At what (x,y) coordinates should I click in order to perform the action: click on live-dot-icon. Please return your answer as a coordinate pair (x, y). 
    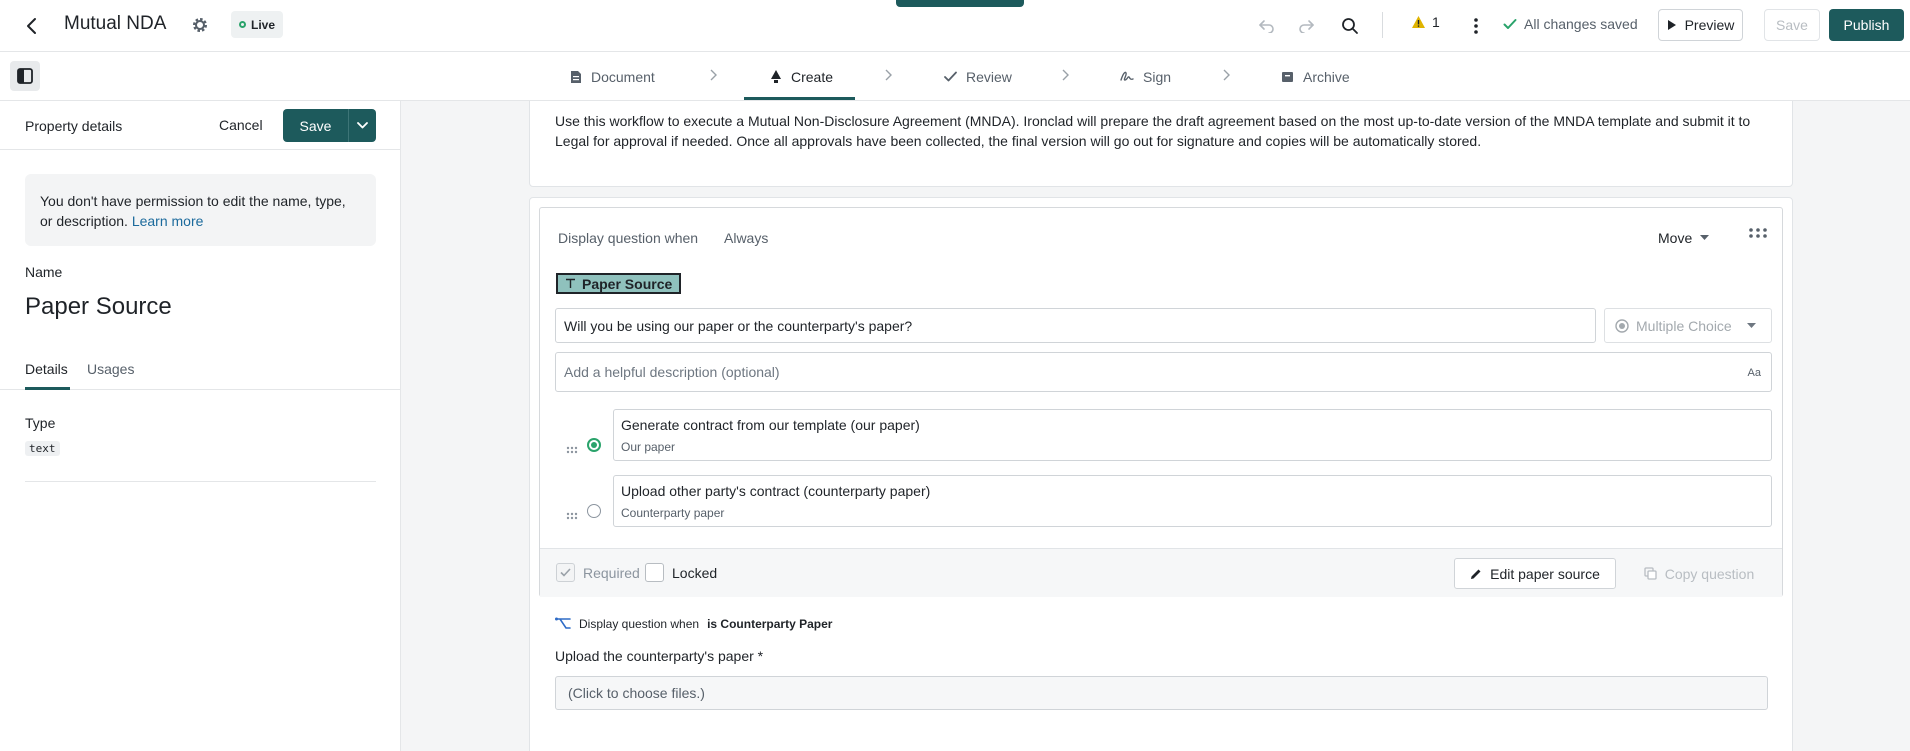
    Looking at the image, I should click on (242, 24).